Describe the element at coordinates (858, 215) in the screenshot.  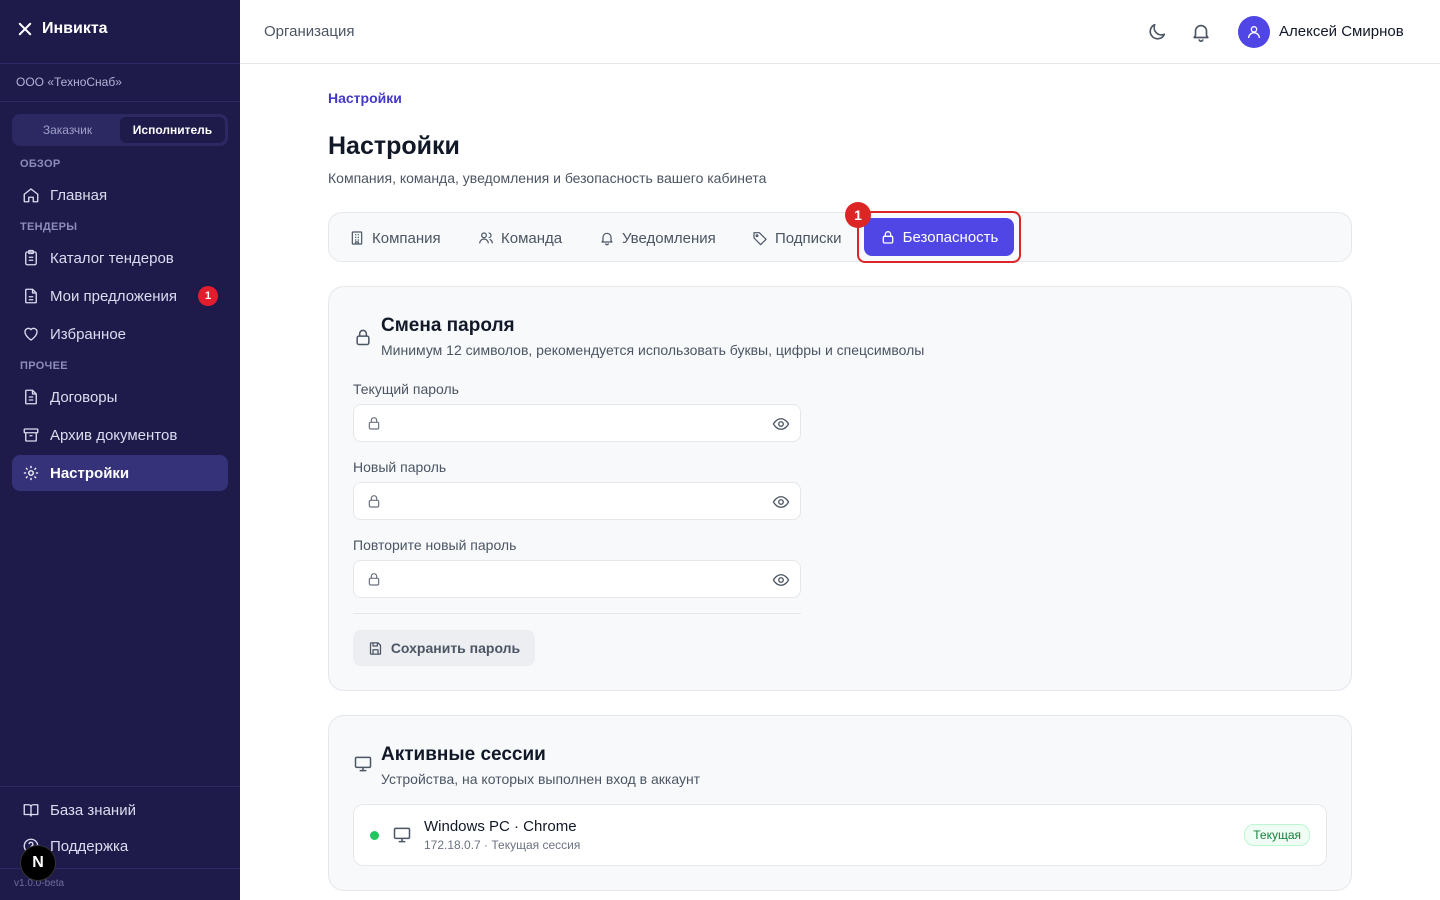
I see `annotation-marker: 1` at that location.